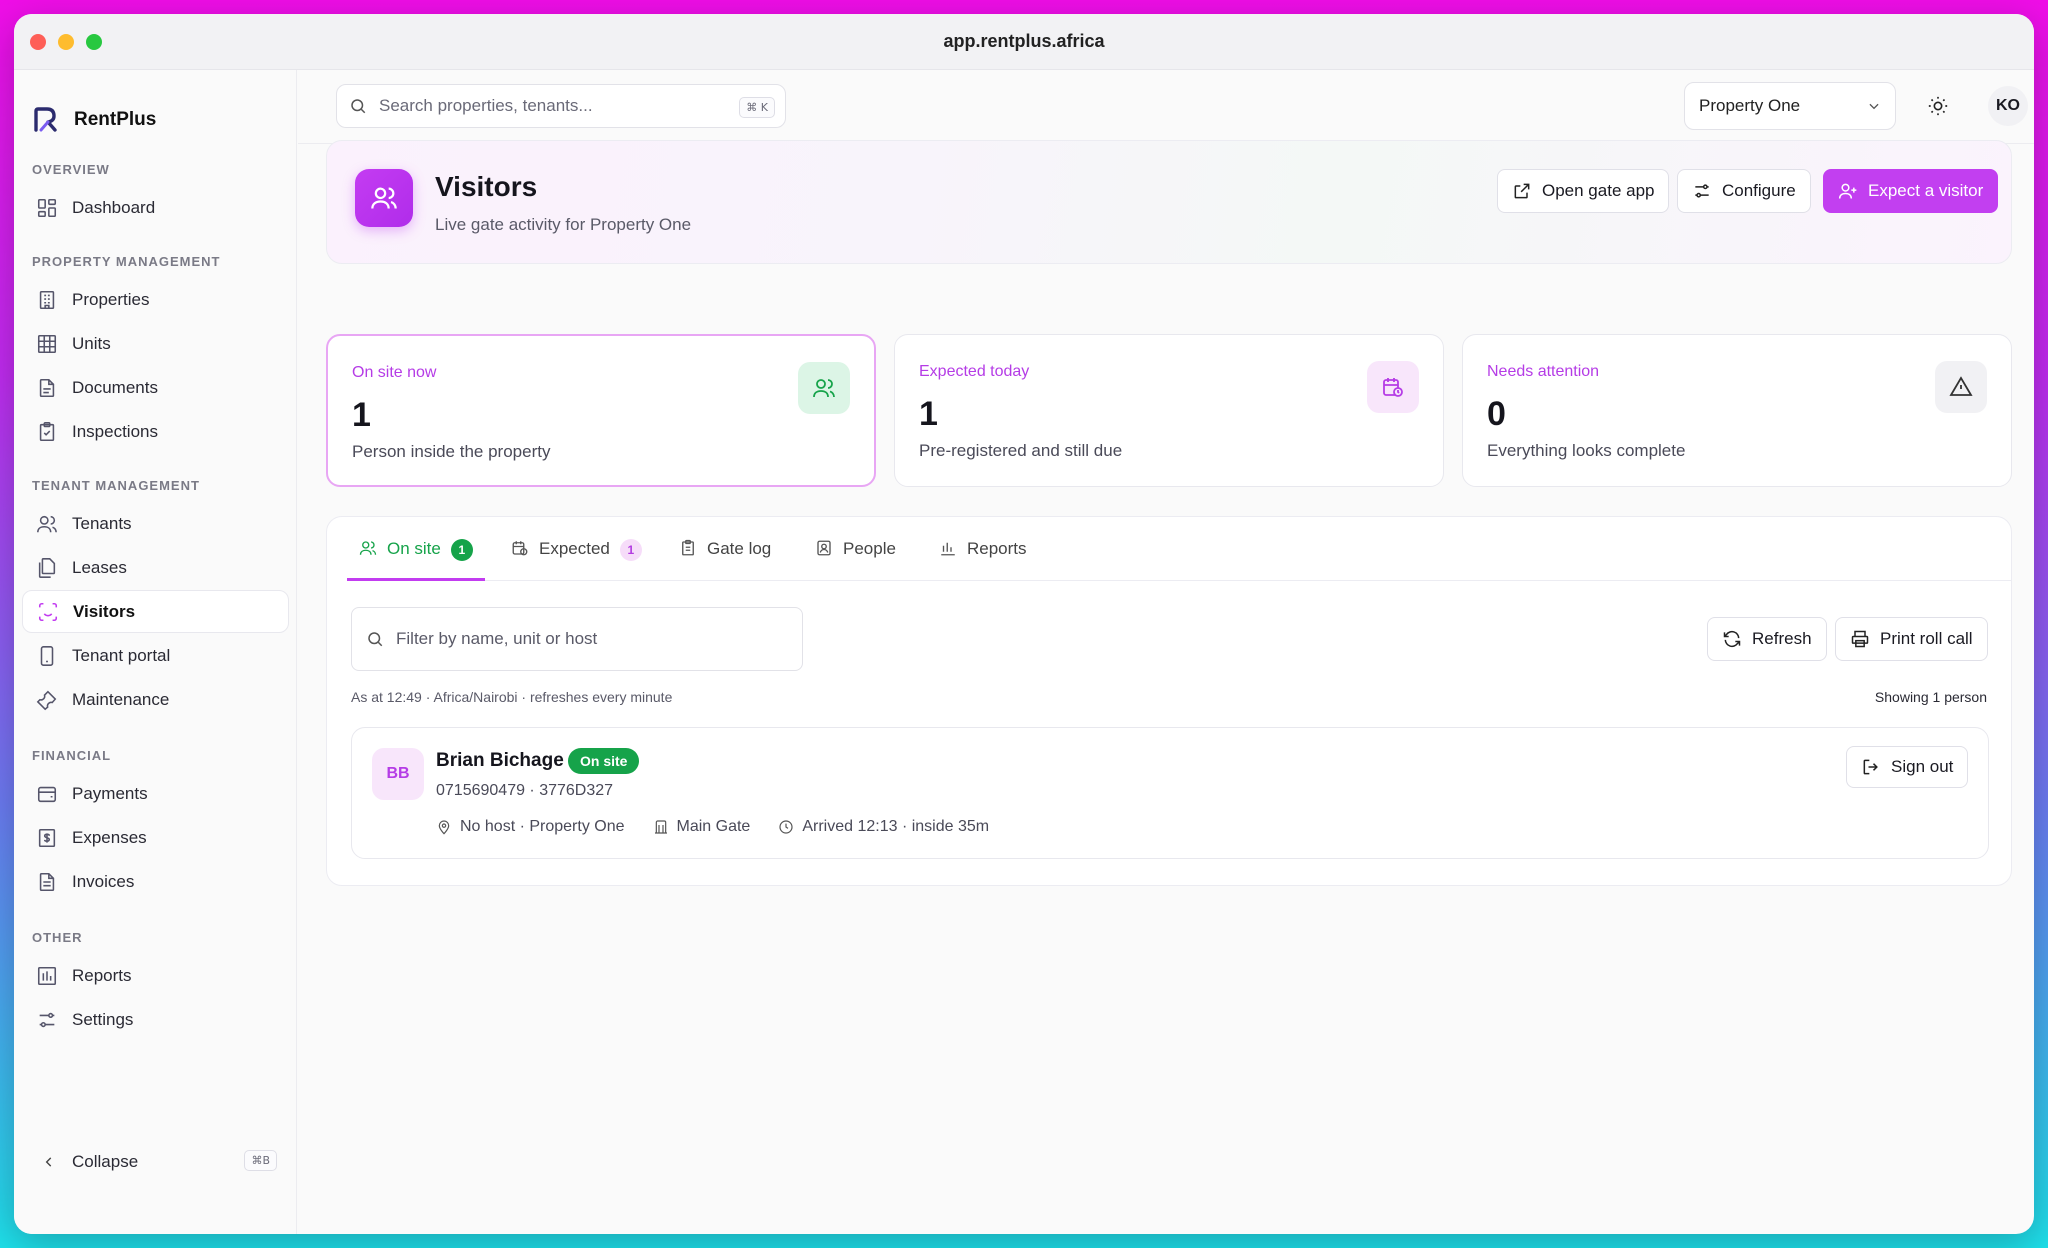  Describe the element at coordinates (586, 639) in the screenshot. I see `filter-input` at that location.